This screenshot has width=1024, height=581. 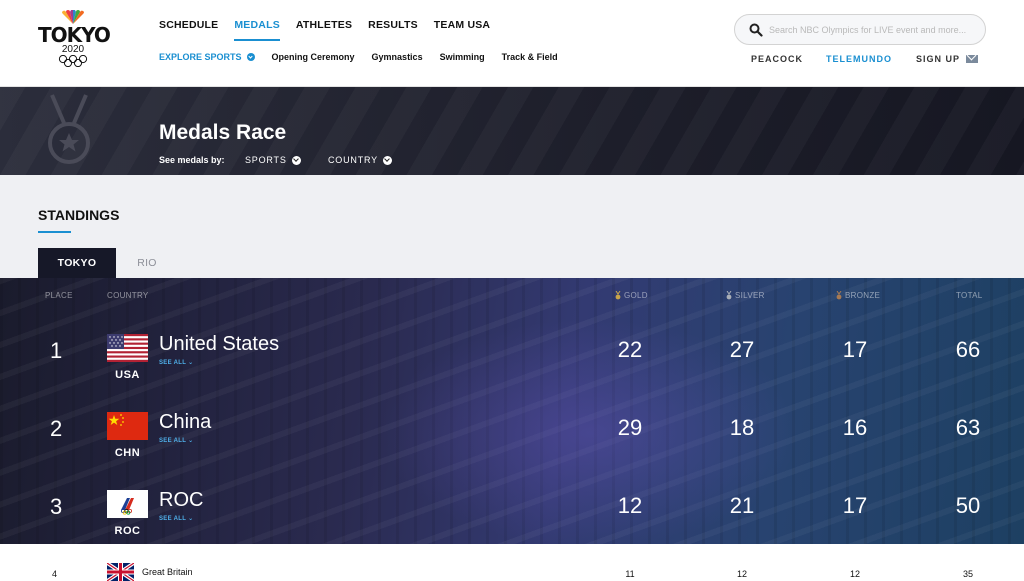 What do you see at coordinates (393, 30) in the screenshot?
I see `nav-results: RESULTS` at bounding box center [393, 30].